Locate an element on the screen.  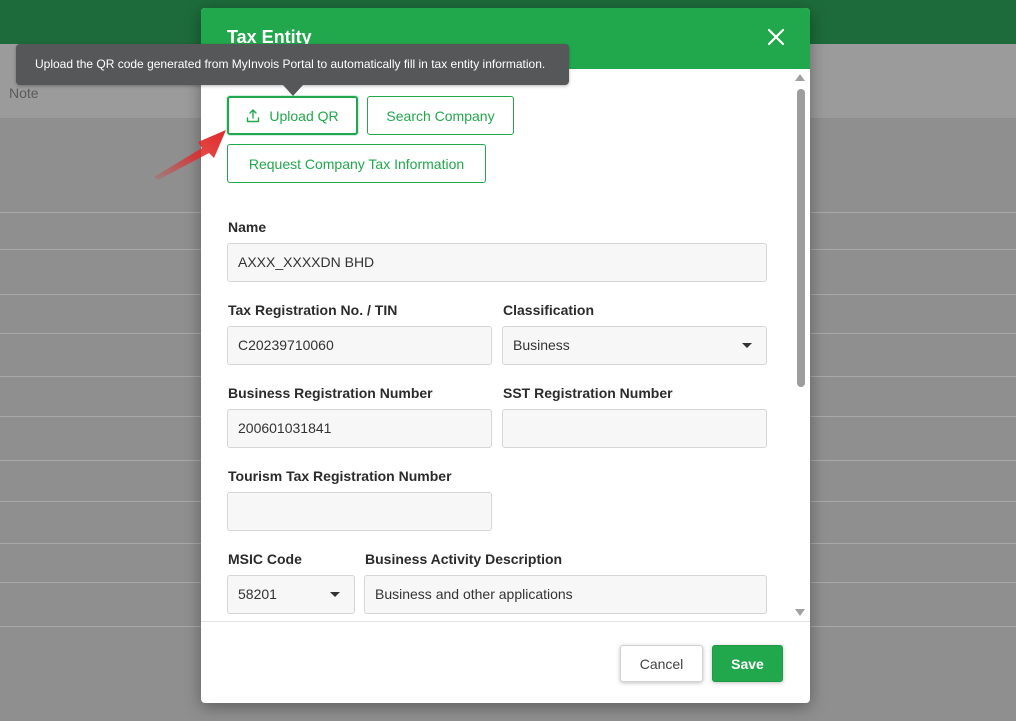
scroll-down-arrow is located at coordinates (800, 612).